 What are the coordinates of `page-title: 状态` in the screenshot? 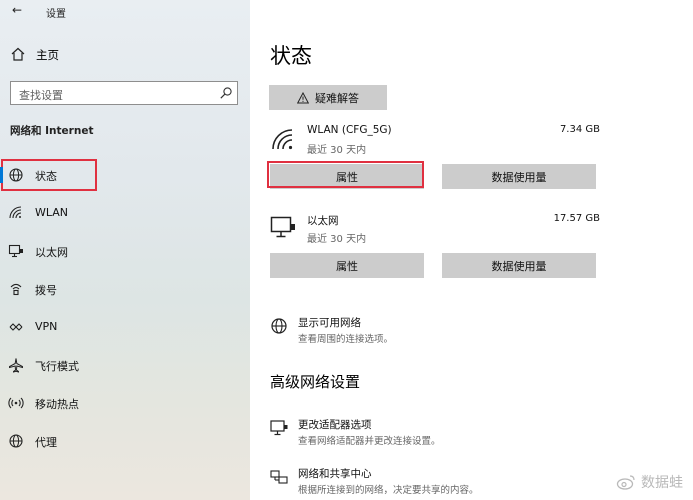 It's located at (291, 56).